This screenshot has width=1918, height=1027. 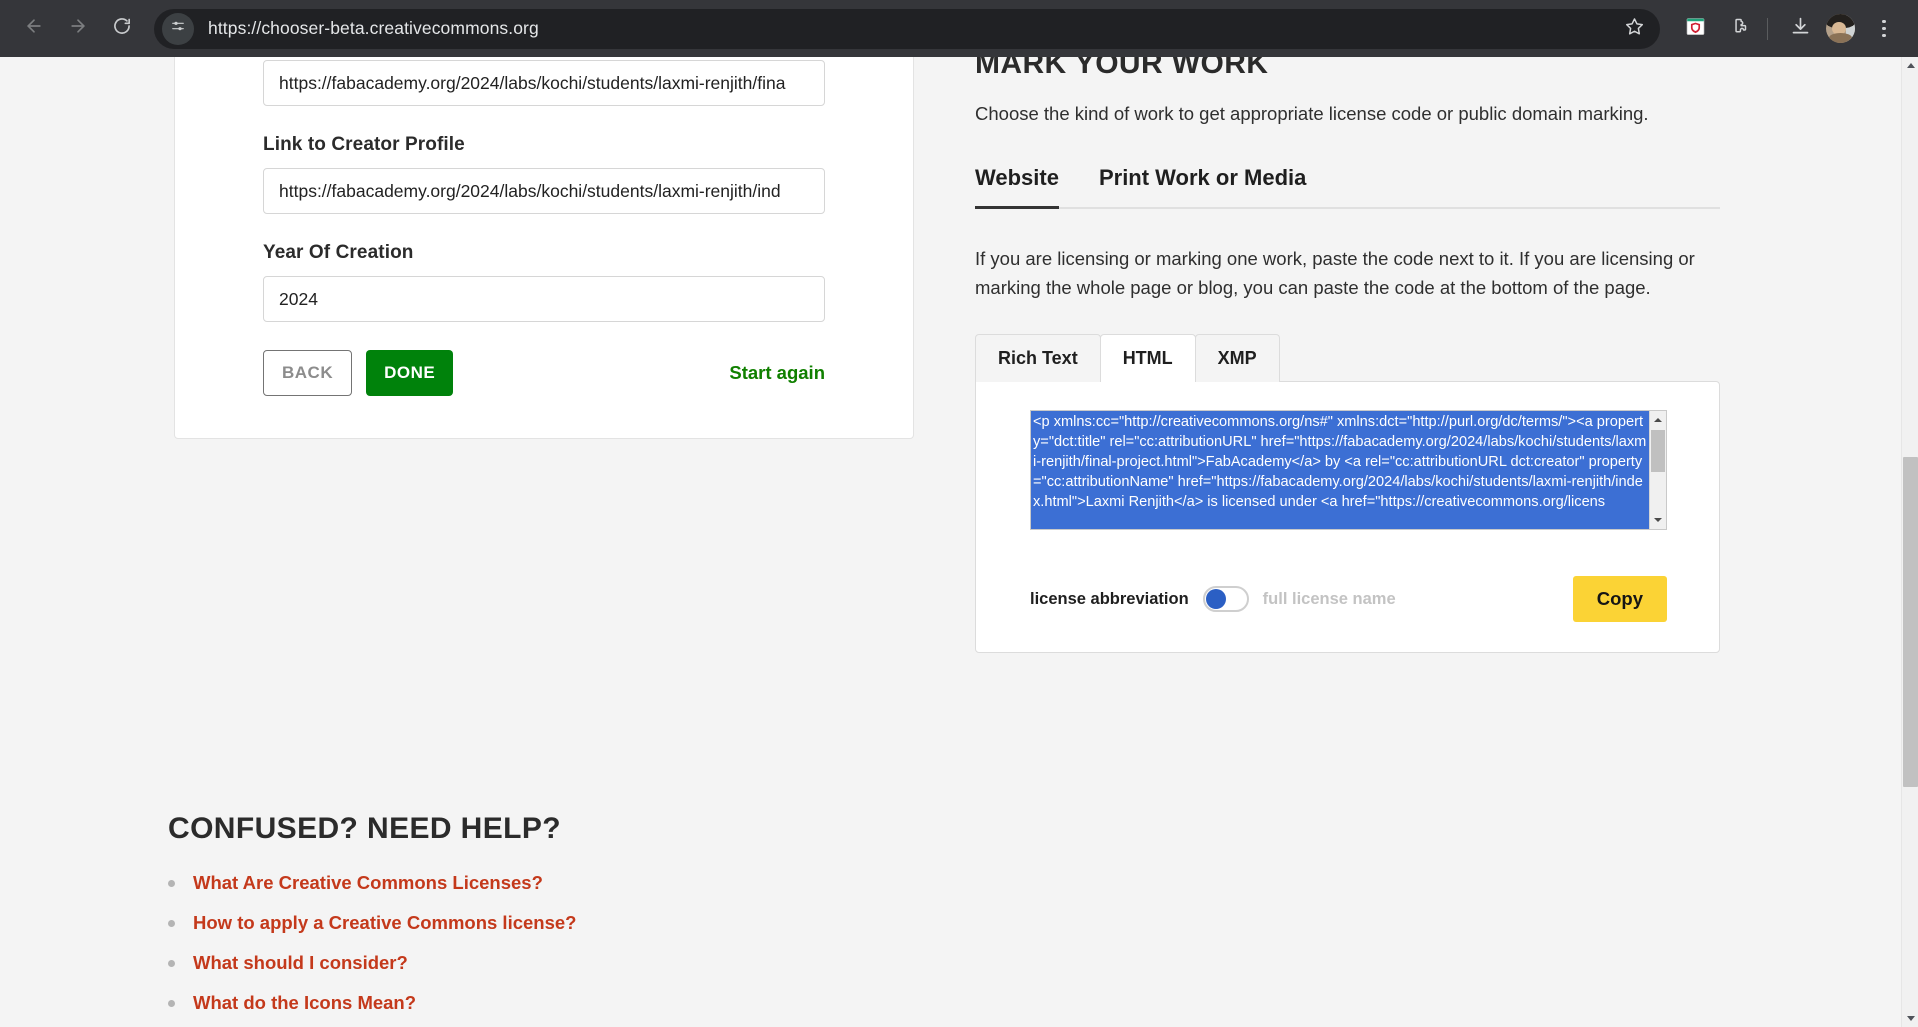 I want to click on scroll-up-button, so click(x=1910, y=65).